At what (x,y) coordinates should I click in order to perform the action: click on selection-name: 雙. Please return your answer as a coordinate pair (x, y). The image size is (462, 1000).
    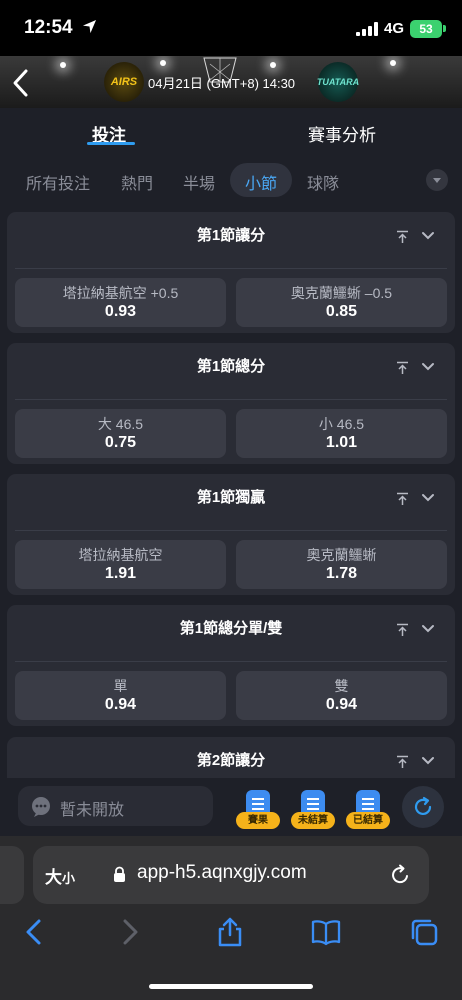
    Looking at the image, I should click on (341, 686).